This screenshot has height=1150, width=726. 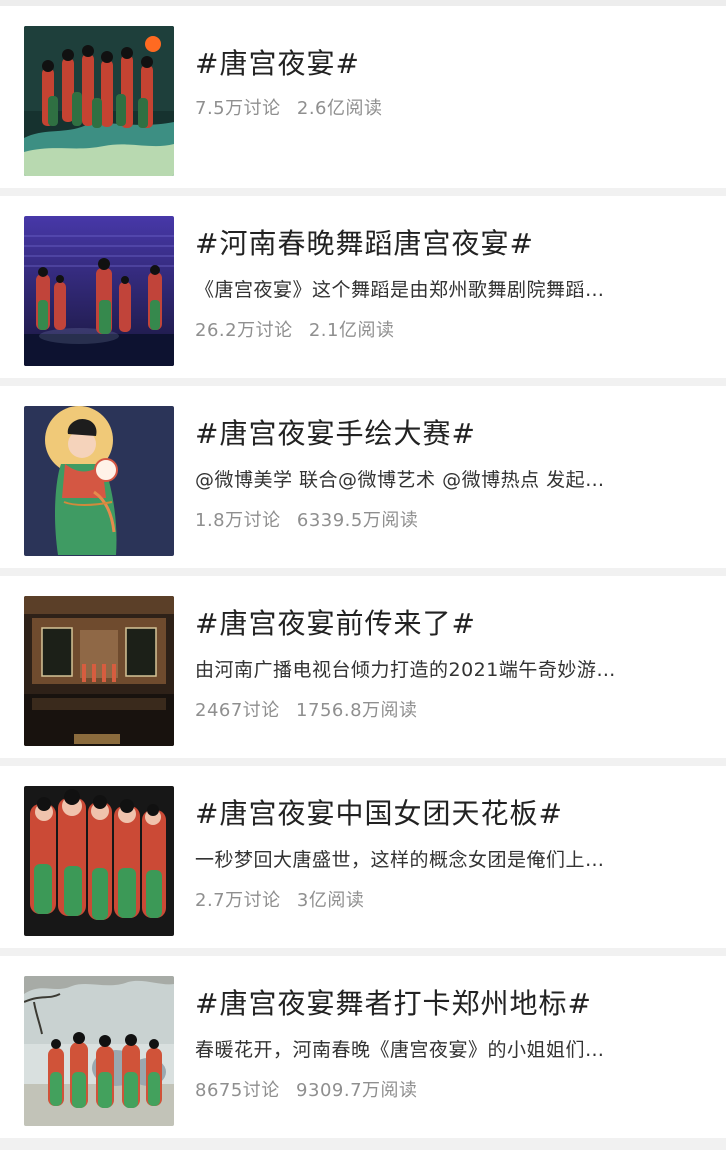 I want to click on dancers-closeup-icon, so click(x=99, y=861).